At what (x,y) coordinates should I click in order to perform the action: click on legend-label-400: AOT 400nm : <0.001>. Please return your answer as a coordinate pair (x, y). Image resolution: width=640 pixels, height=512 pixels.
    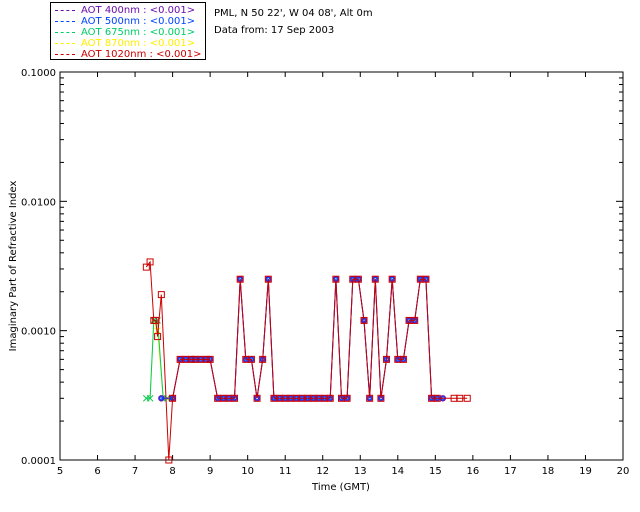
    Looking at the image, I should click on (138, 10).